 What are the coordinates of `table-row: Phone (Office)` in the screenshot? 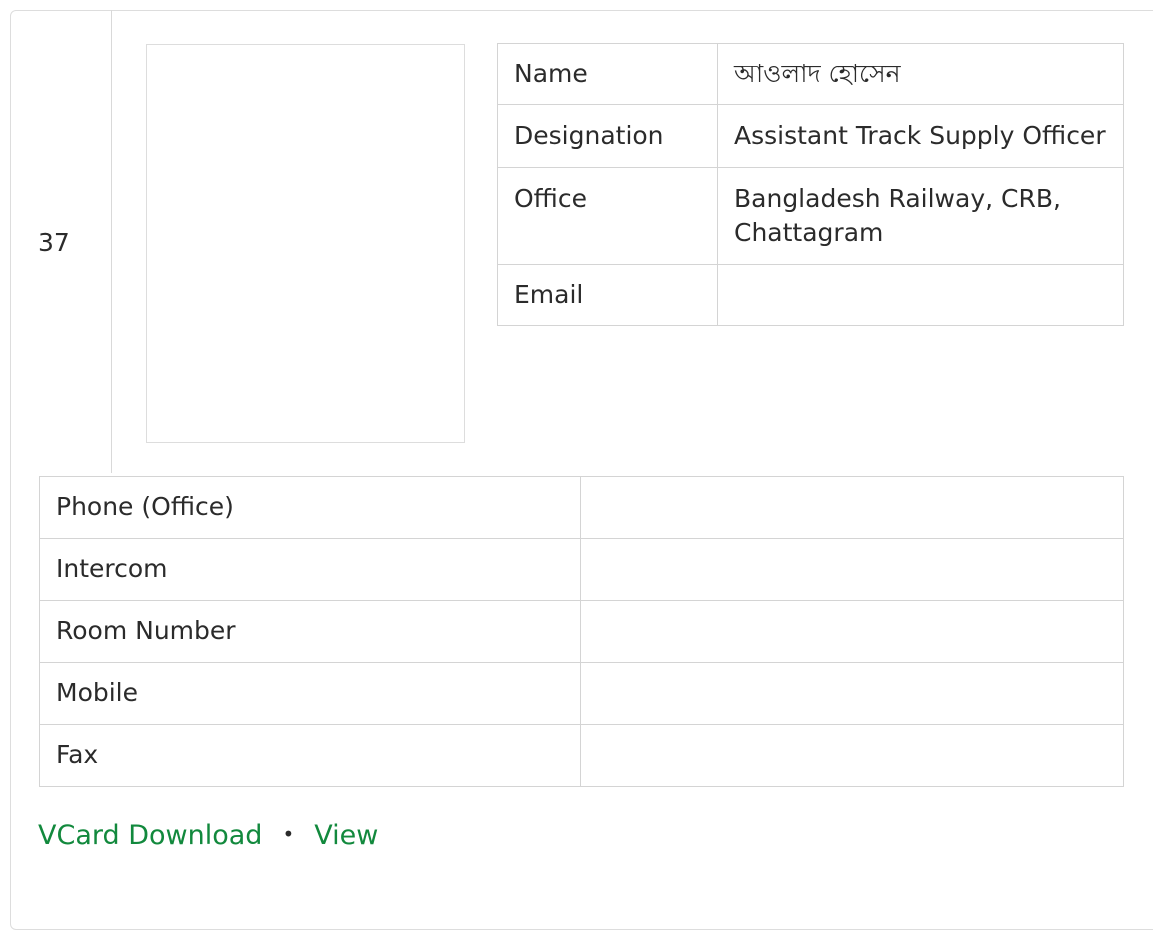 It's located at (581, 507).